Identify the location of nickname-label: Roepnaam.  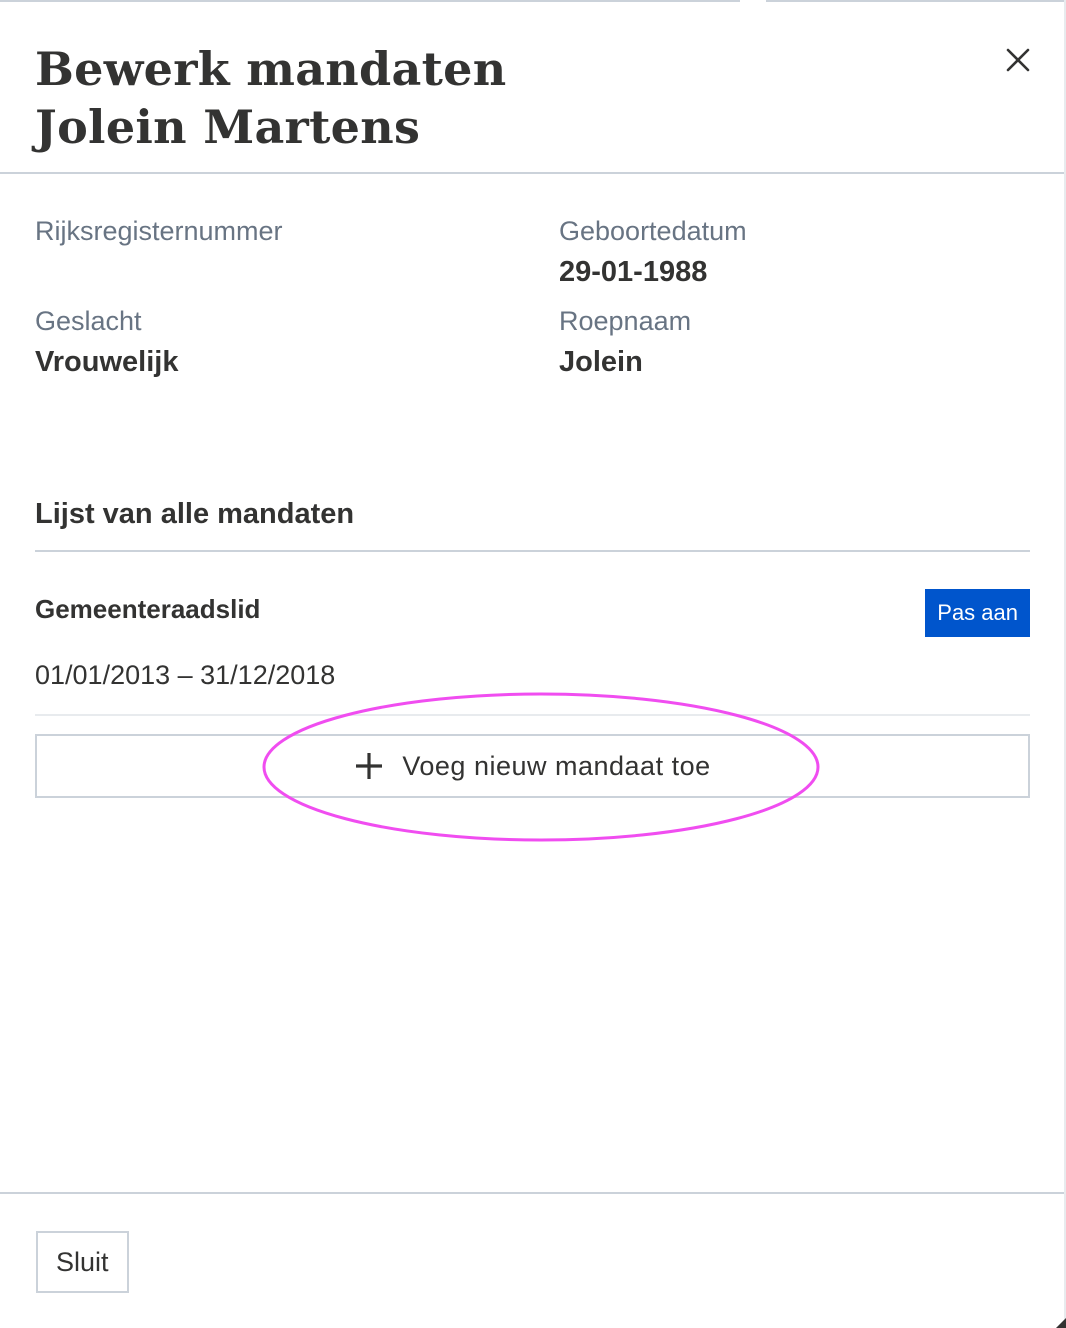
(625, 321).